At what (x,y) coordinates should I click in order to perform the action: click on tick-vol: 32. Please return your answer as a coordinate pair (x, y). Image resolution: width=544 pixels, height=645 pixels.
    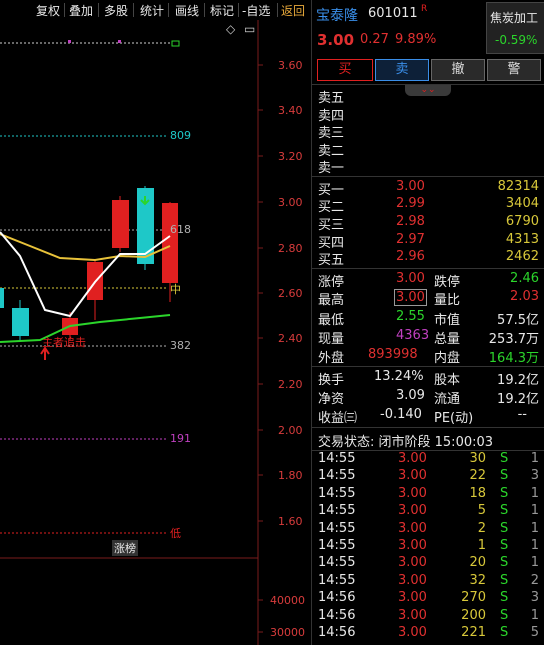
    Looking at the image, I should click on (477, 580).